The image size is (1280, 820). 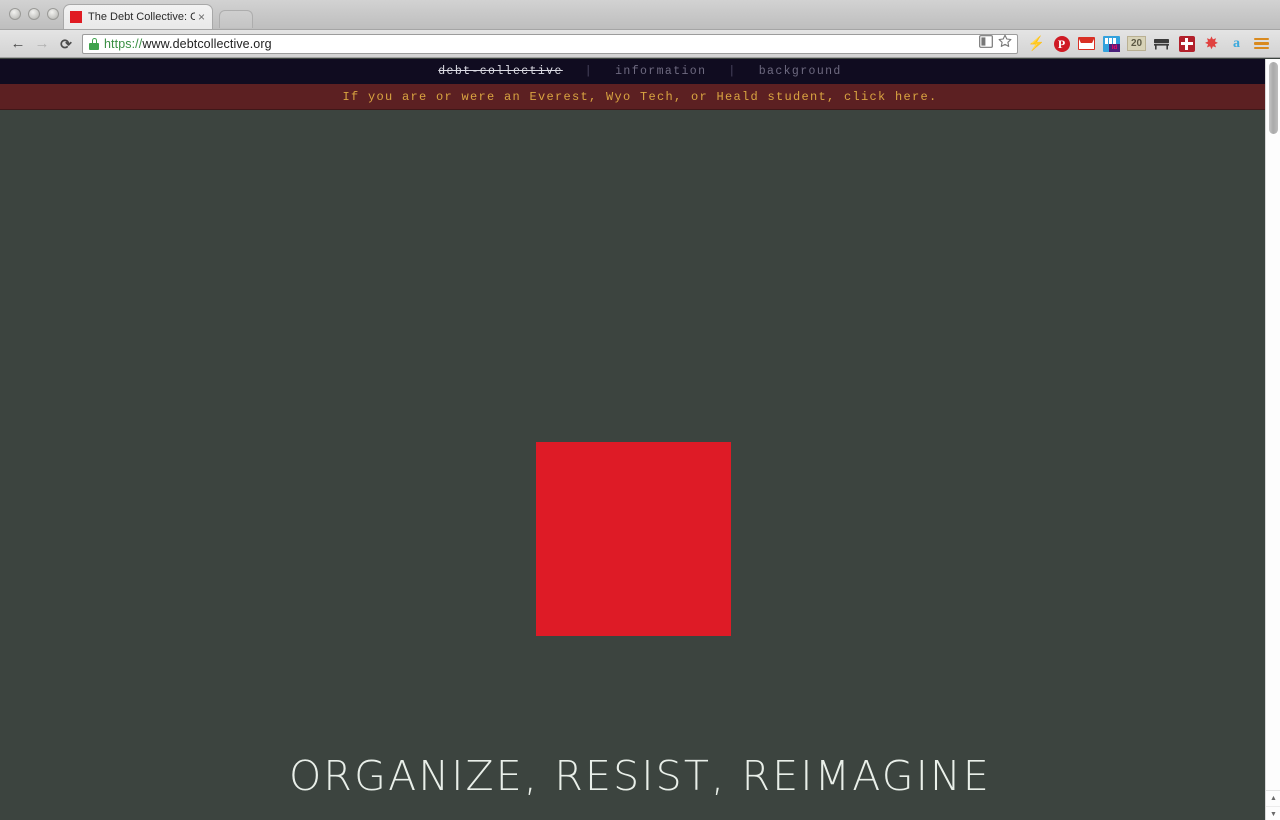 I want to click on omnibox-icons, so click(x=996, y=43).